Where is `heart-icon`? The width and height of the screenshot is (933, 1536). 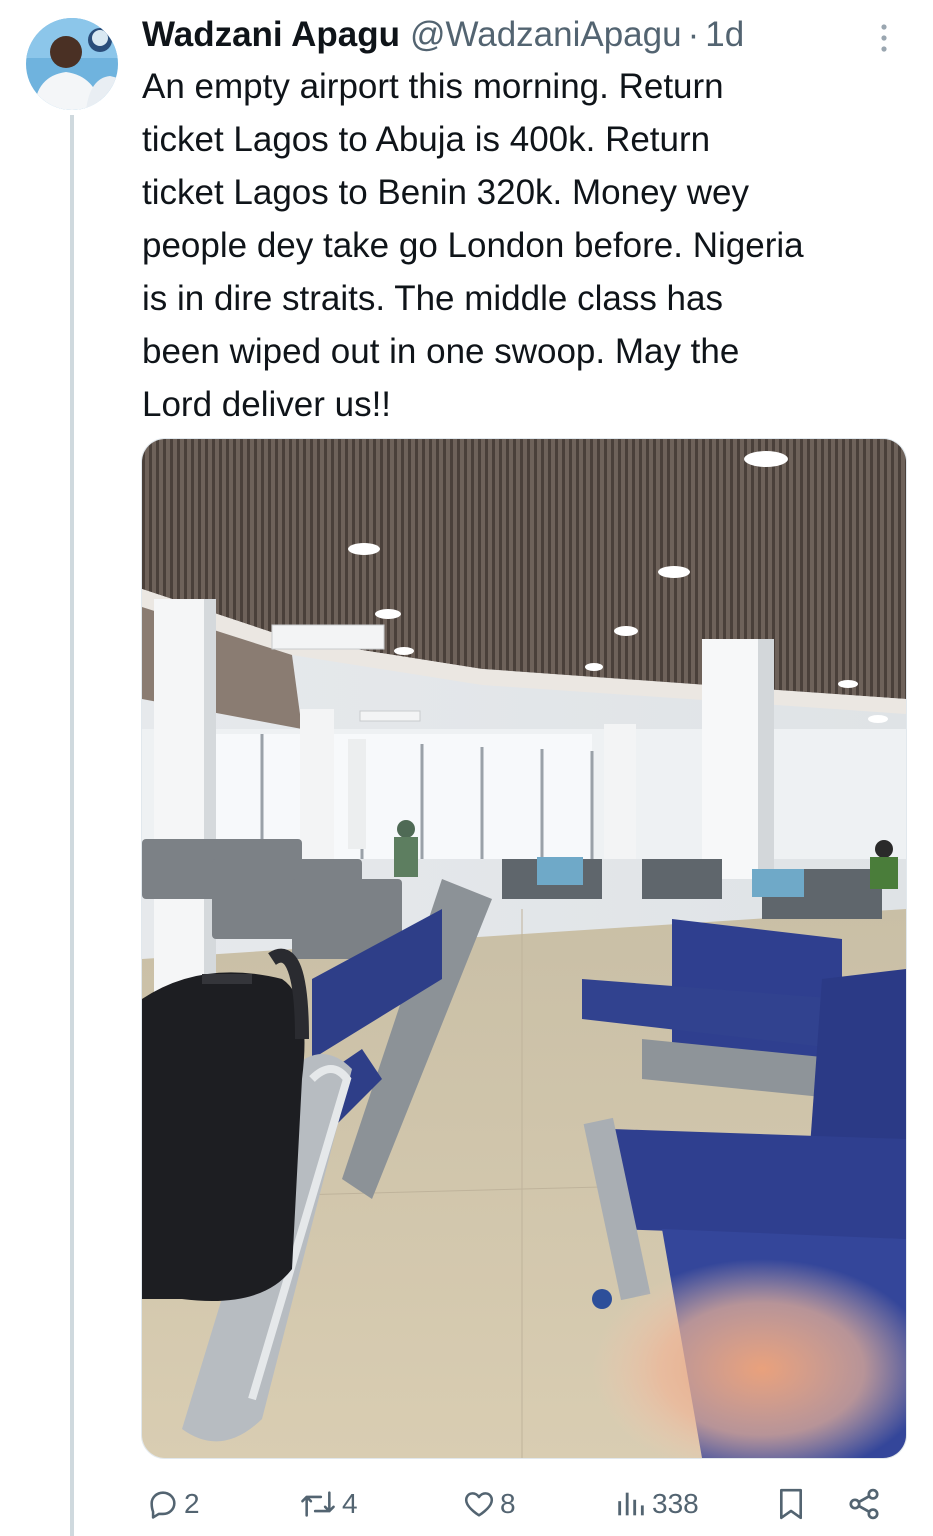 heart-icon is located at coordinates (479, 1504).